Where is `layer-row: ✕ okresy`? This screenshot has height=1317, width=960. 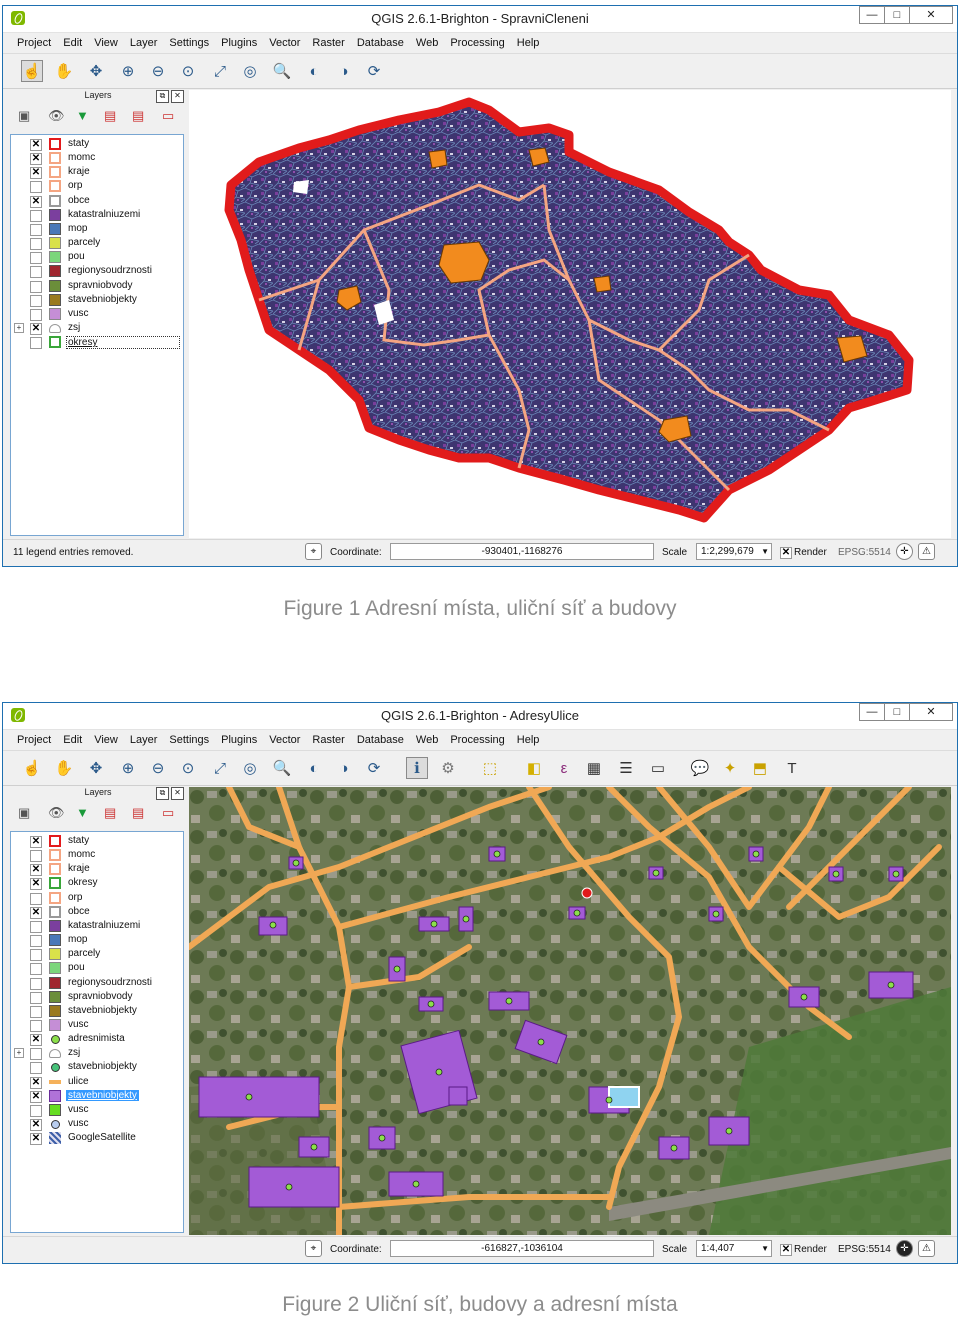
layer-row: ✕ okresy is located at coordinates (96, 884).